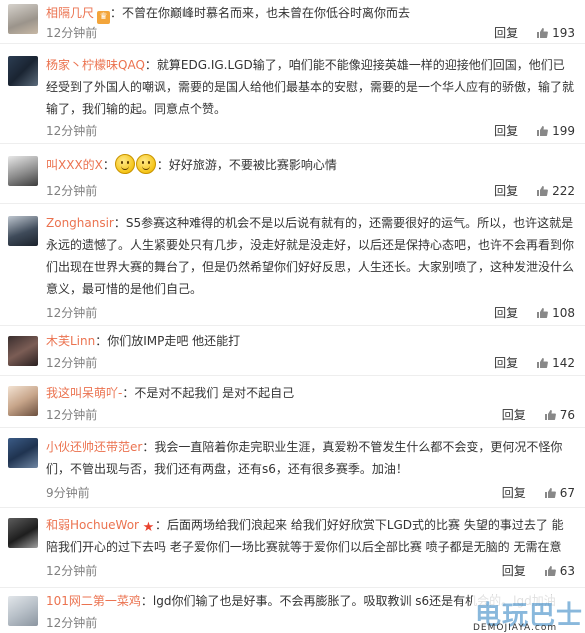 The height and width of the screenshot is (633, 585). What do you see at coordinates (168, 341) in the screenshot?
I see `comment-text: ：你们放IMP走吧 他还能打` at bounding box center [168, 341].